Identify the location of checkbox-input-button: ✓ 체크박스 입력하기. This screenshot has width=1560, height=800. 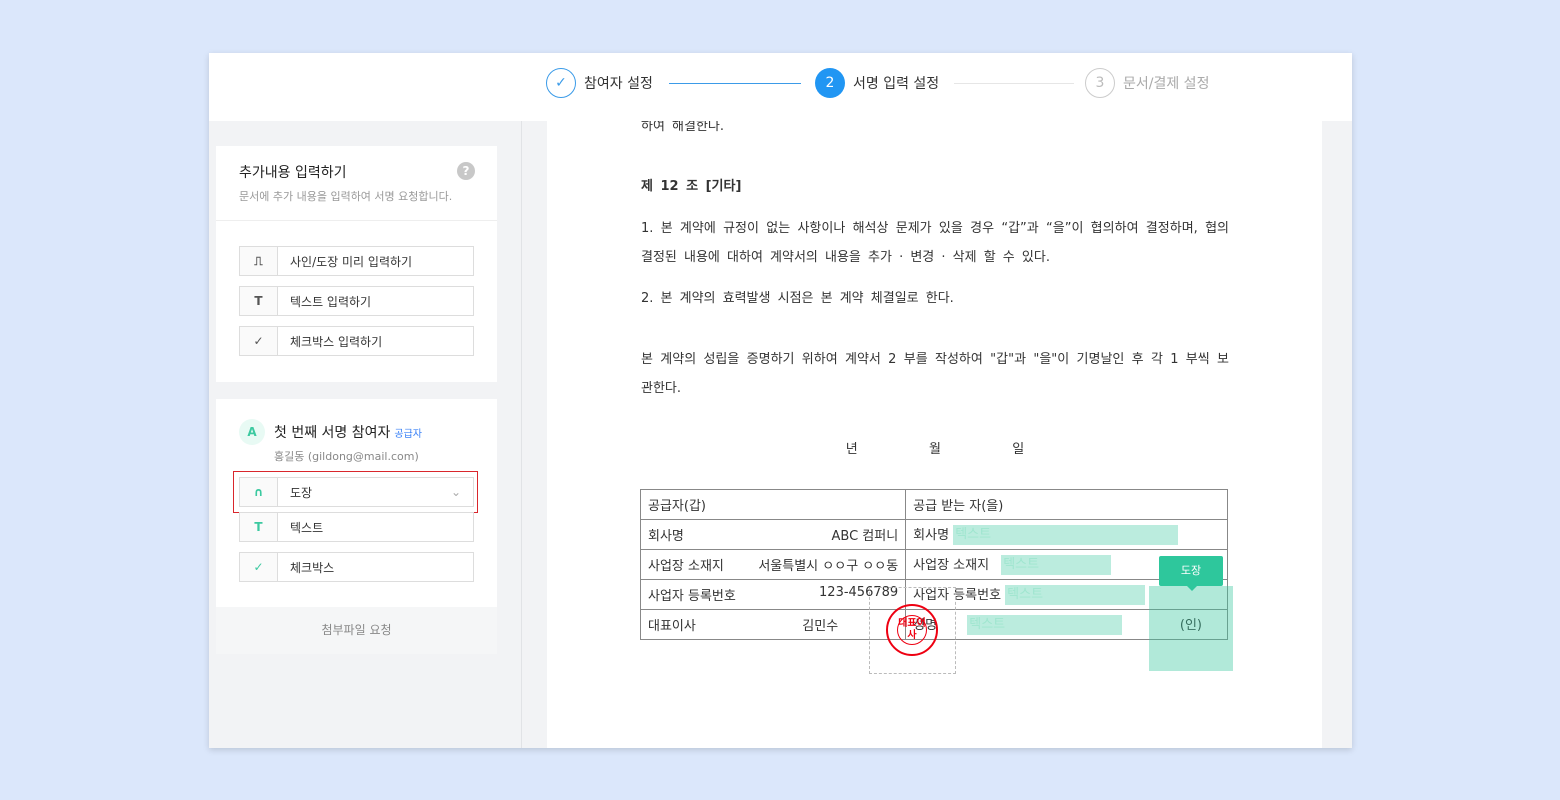
(356, 341).